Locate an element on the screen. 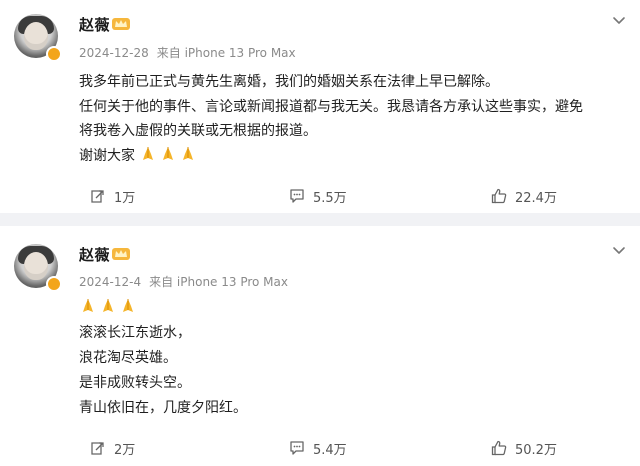  post-text-line: 任何关于他的事件、言论或新闻报道都与我无关。我恳请各方承认这些事实，避免 is located at coordinates (331, 106).